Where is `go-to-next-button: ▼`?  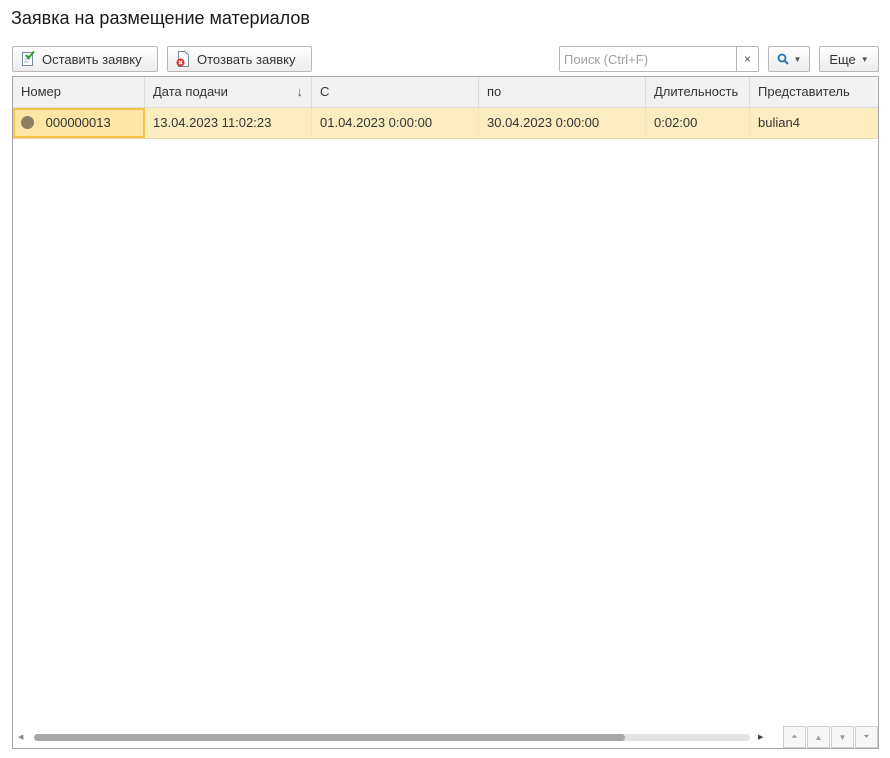
go-to-next-button: ▼ is located at coordinates (842, 737).